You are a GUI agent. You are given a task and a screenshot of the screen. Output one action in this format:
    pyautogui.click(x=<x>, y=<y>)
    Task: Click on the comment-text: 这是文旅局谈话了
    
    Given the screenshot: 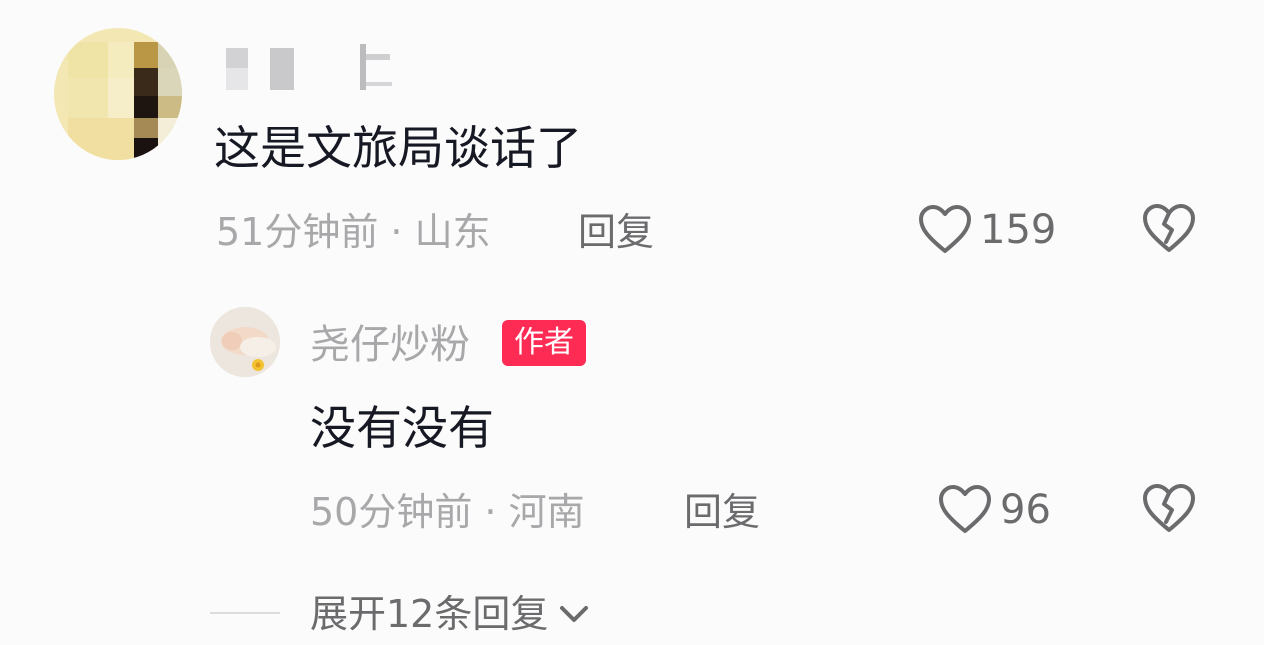 What is the action you would take?
    pyautogui.click(x=398, y=148)
    